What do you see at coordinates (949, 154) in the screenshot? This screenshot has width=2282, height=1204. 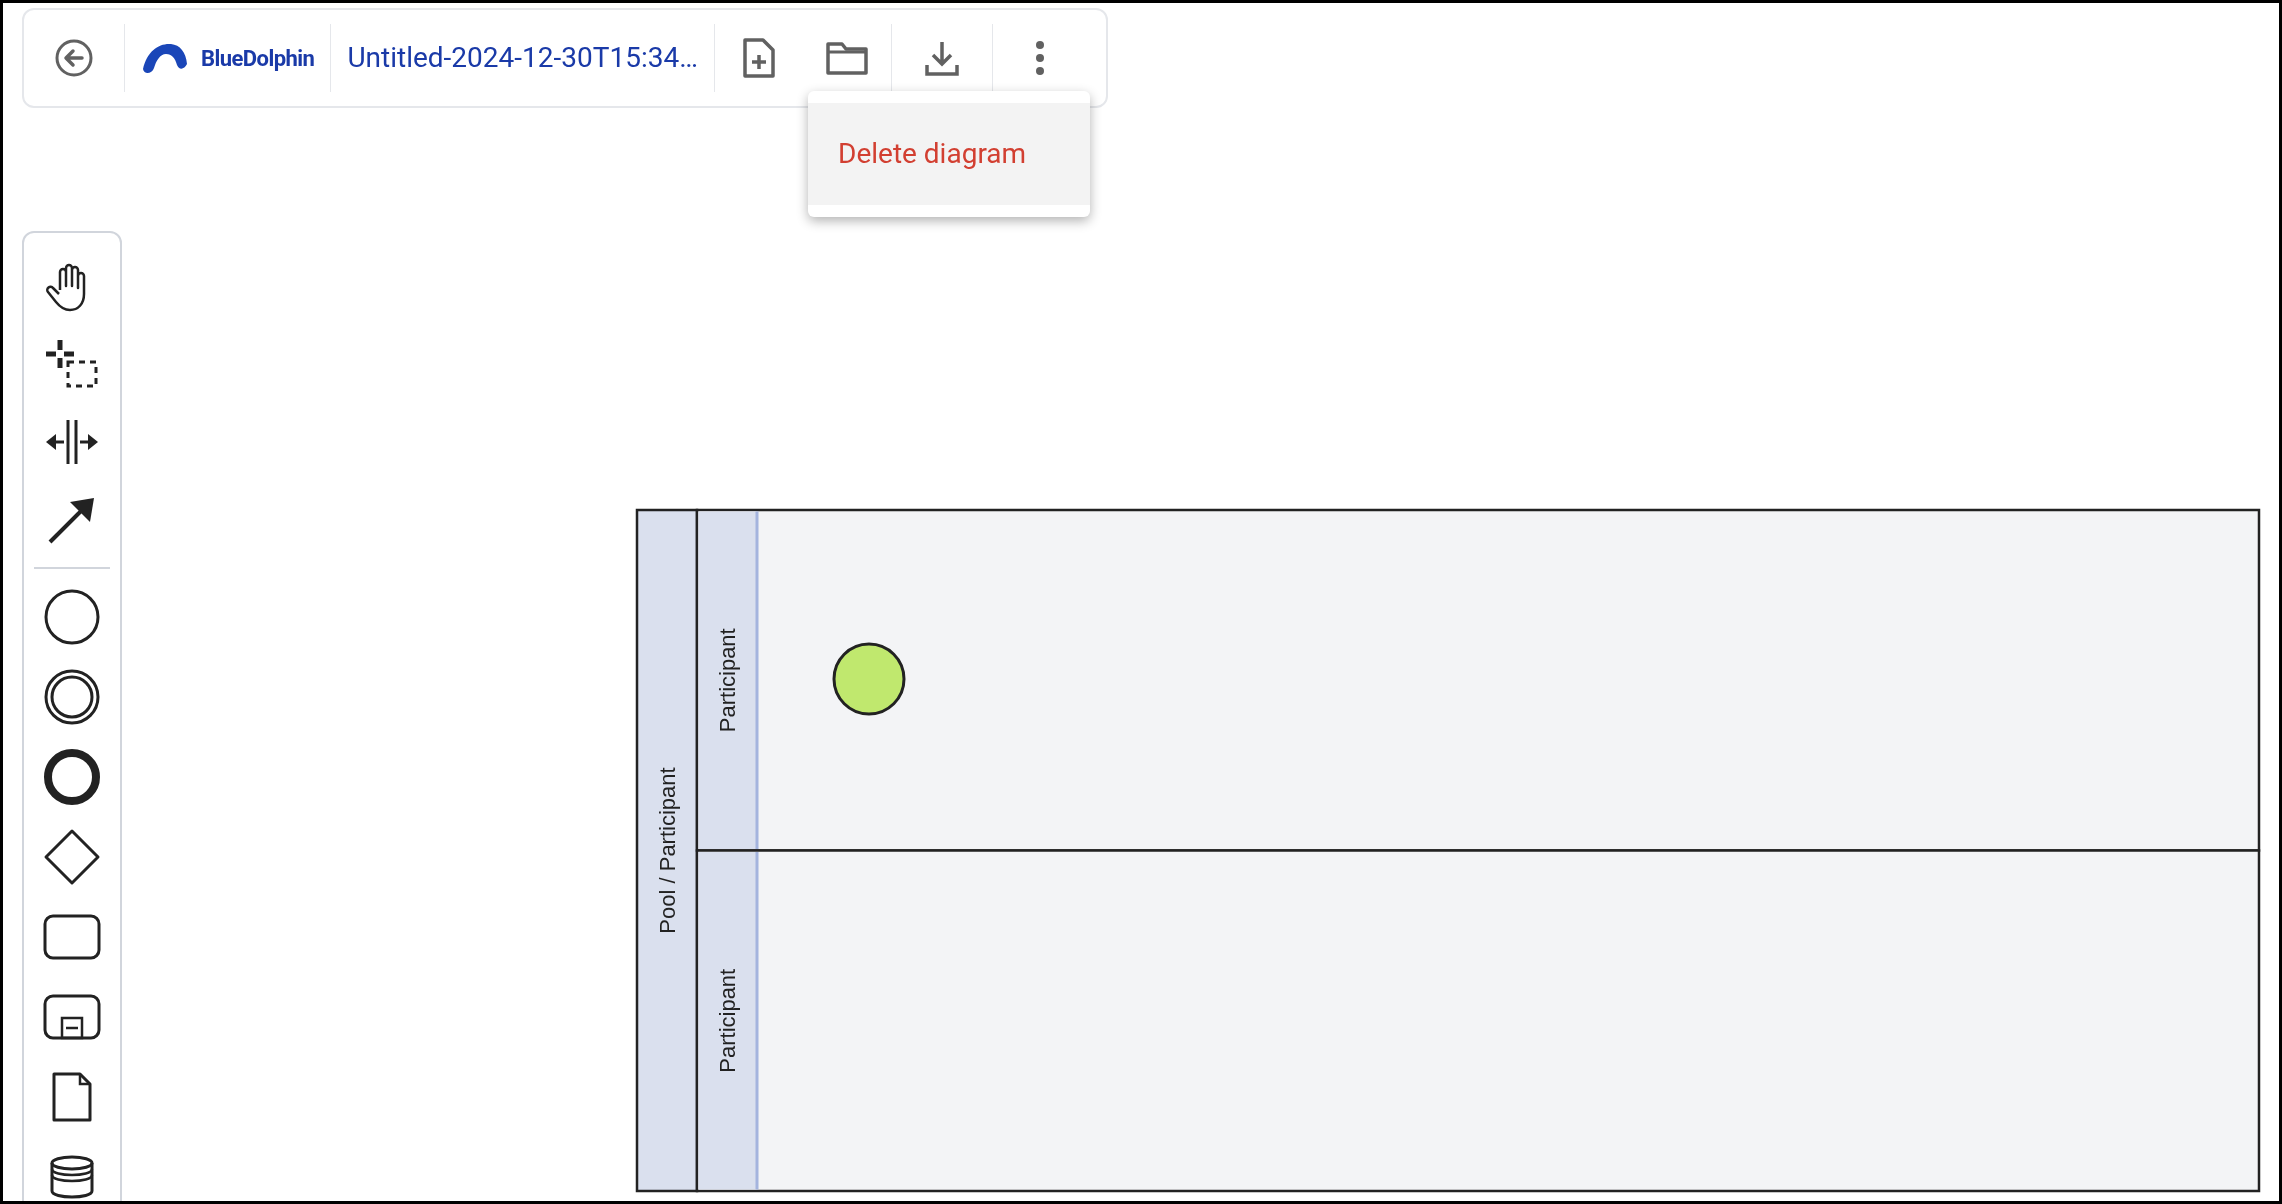 I see `menu-item: Delete diagram` at bounding box center [949, 154].